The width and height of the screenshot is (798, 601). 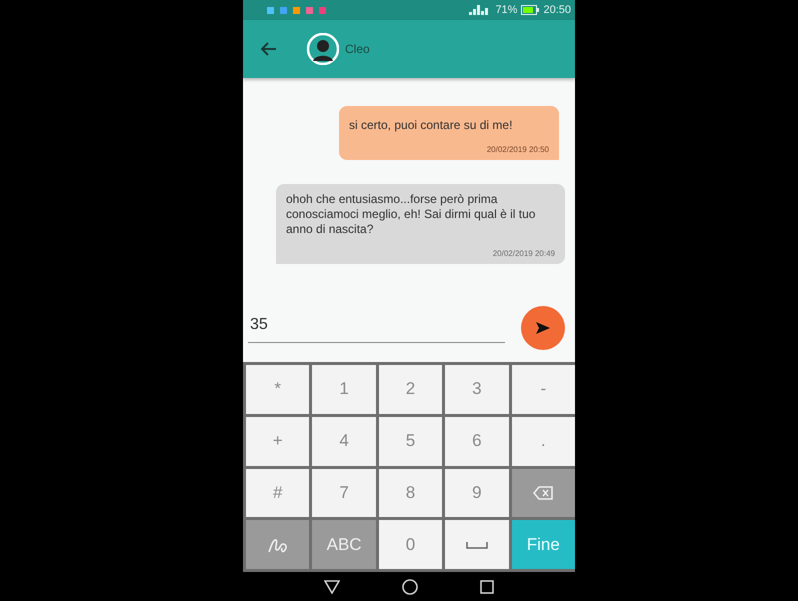 What do you see at coordinates (477, 544) in the screenshot?
I see `space-icon` at bounding box center [477, 544].